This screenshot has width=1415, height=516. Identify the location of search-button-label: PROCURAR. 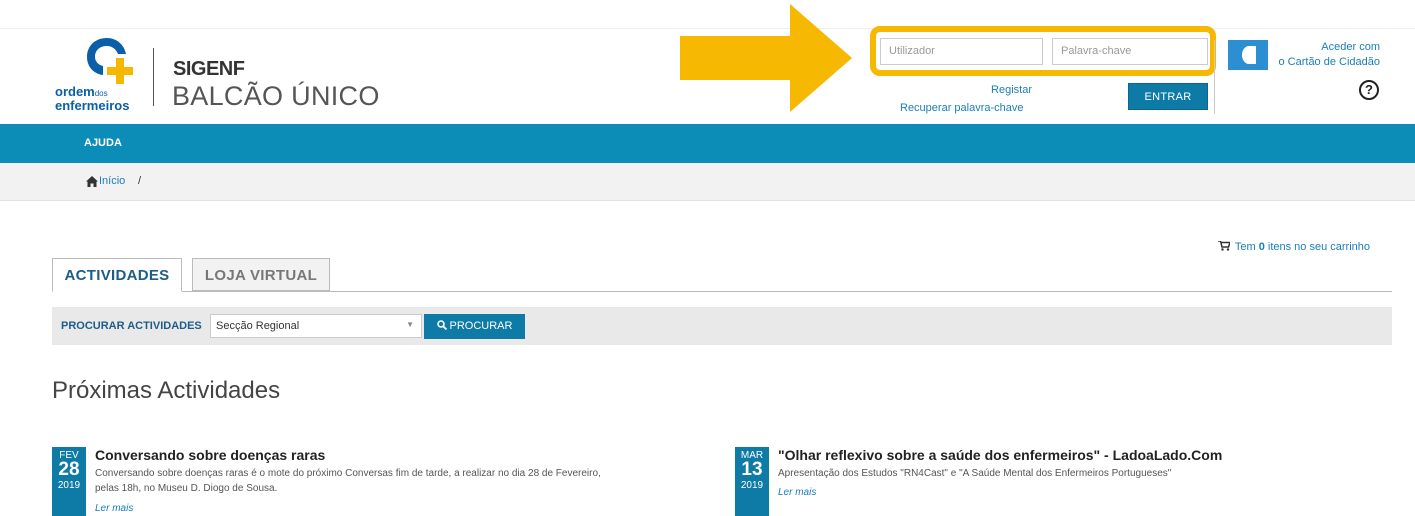
(481, 326).